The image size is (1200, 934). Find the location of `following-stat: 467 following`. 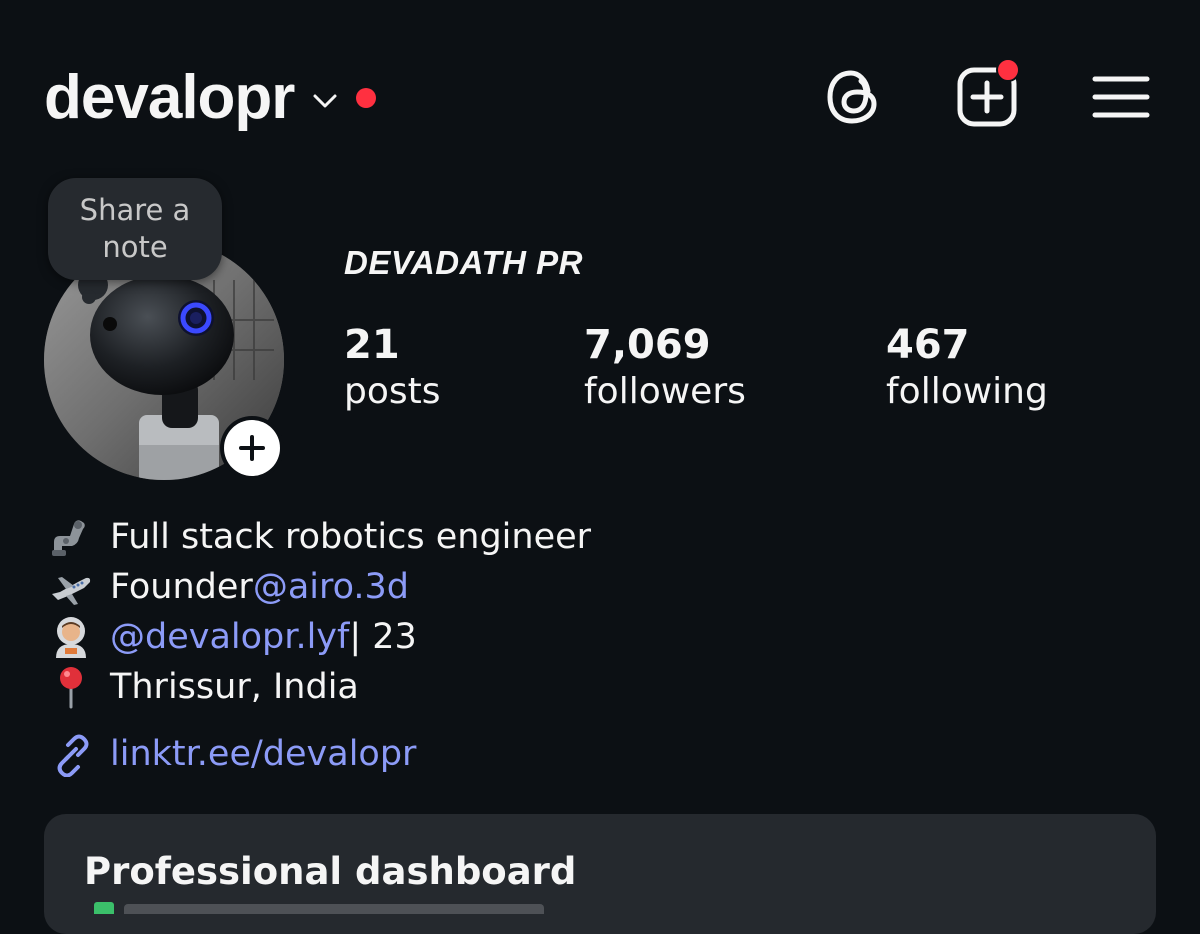

following-stat: 467 following is located at coordinates (967, 369).